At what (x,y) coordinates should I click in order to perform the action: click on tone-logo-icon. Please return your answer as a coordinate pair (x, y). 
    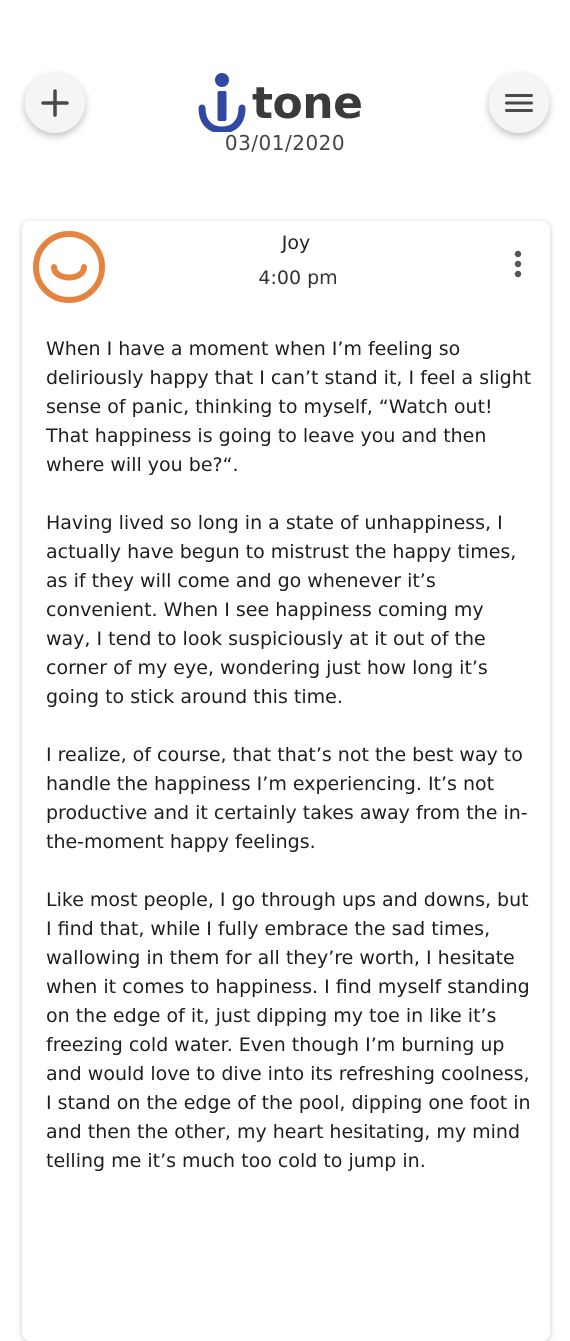
    Looking at the image, I should click on (222, 102).